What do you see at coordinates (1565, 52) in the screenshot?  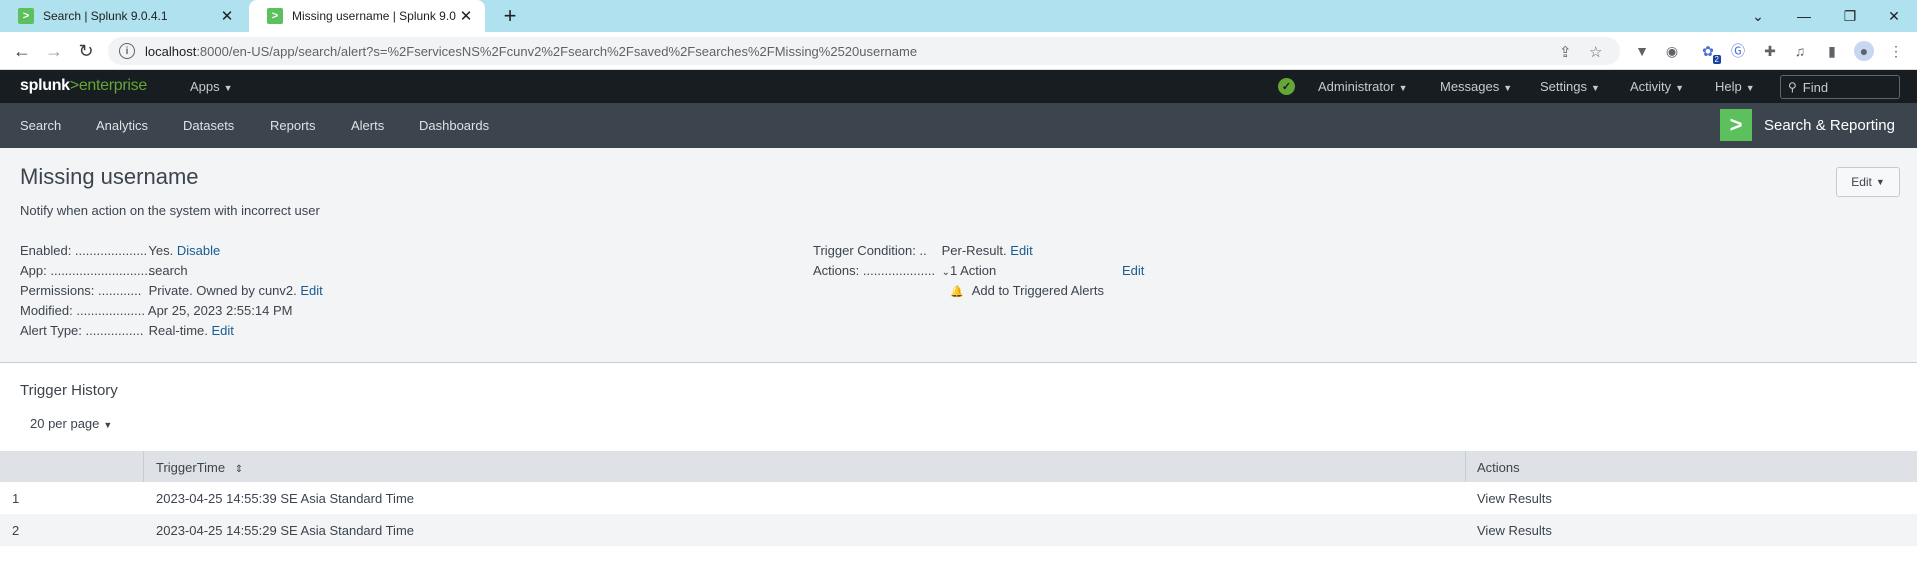 I see `share-icon: ⇪` at bounding box center [1565, 52].